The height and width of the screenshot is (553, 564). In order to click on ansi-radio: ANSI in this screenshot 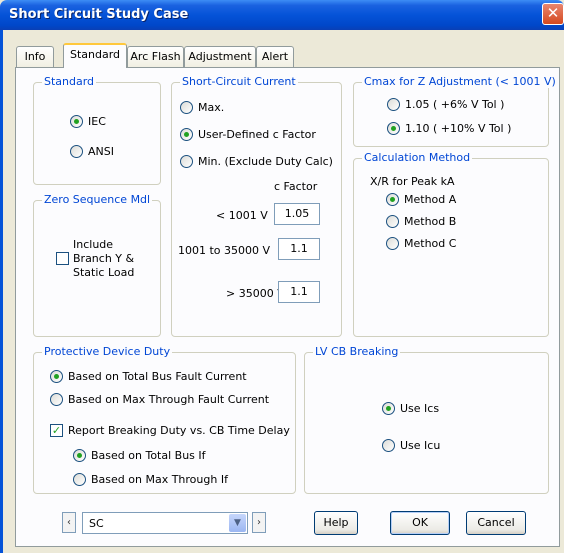, I will do `click(92, 151)`.